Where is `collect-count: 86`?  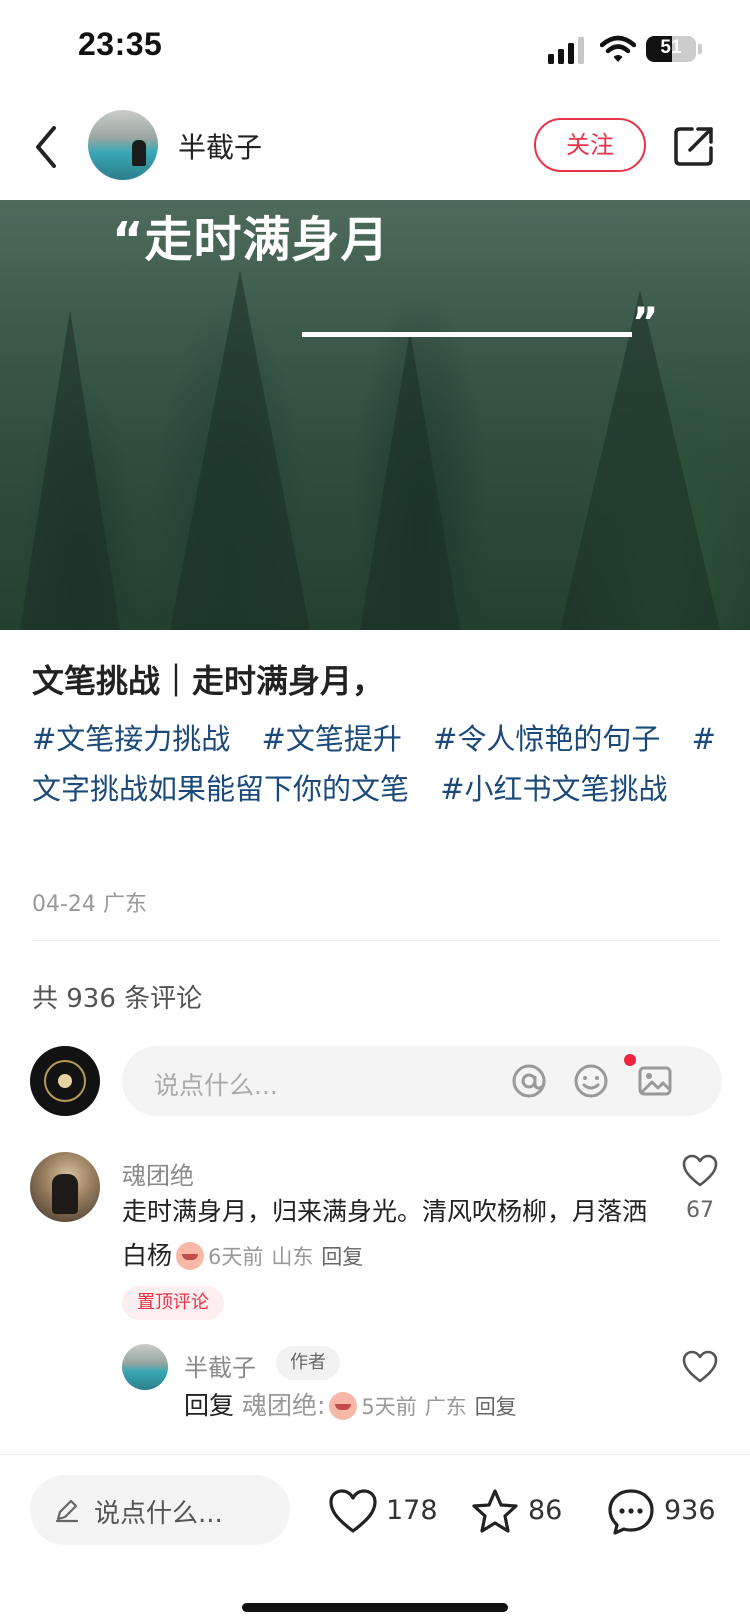
collect-count: 86 is located at coordinates (545, 1510).